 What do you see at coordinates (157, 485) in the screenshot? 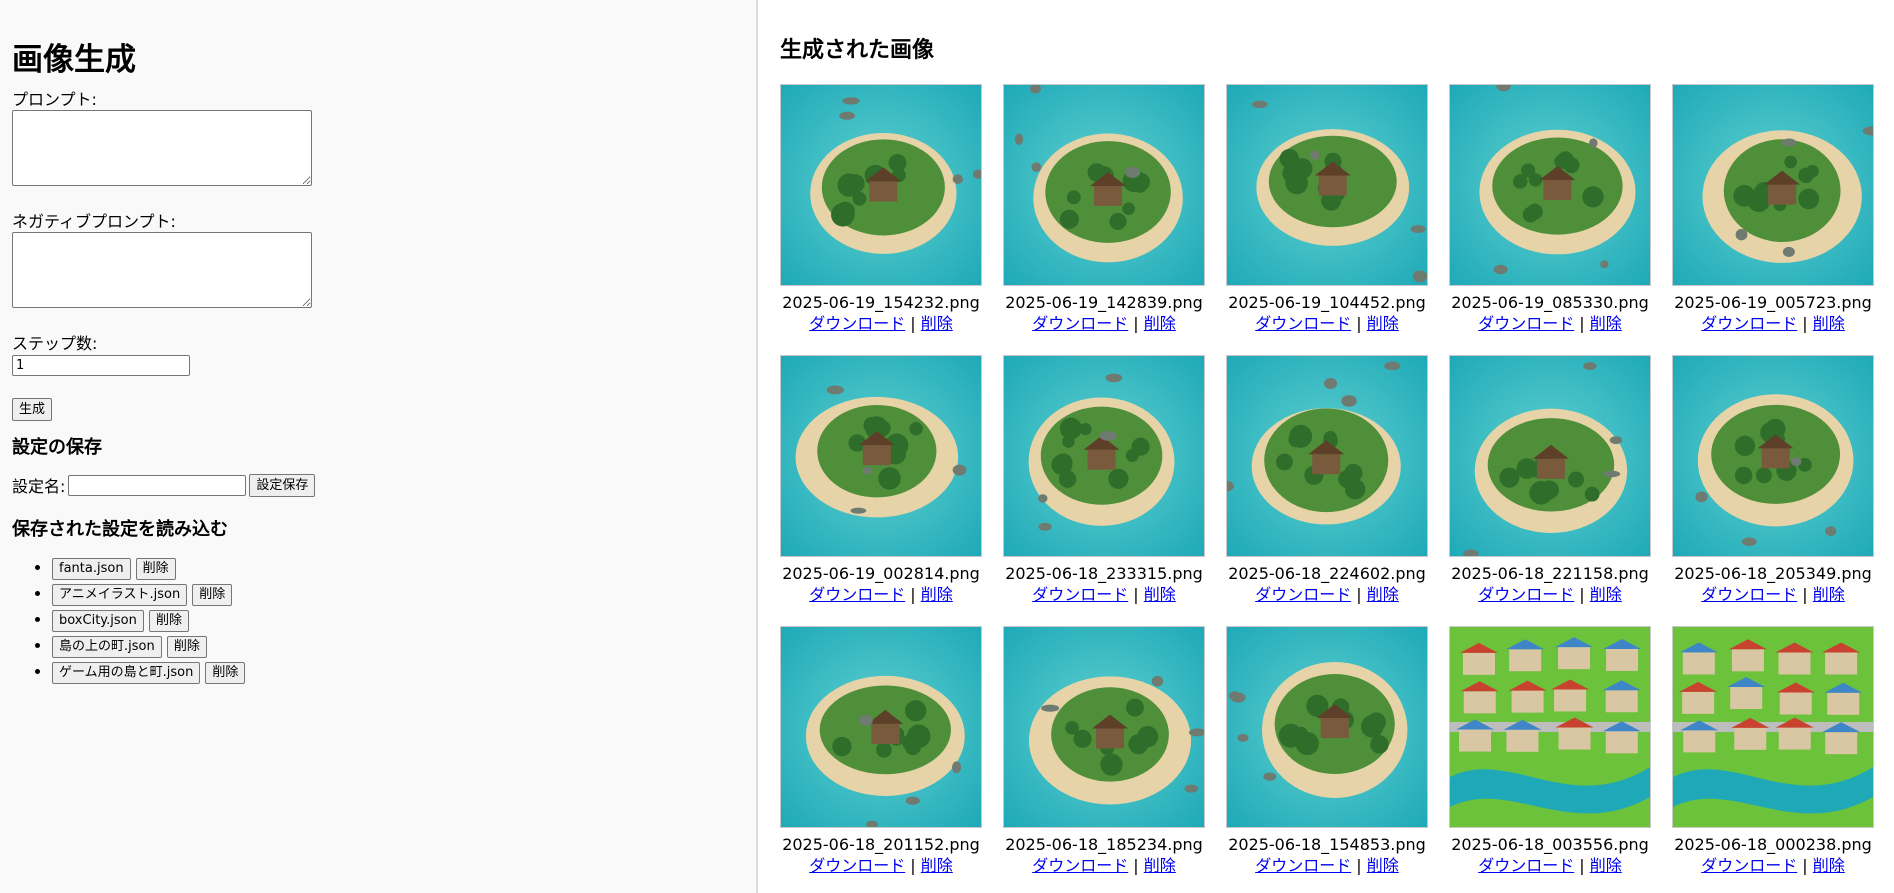
I see `setting-name-input` at bounding box center [157, 485].